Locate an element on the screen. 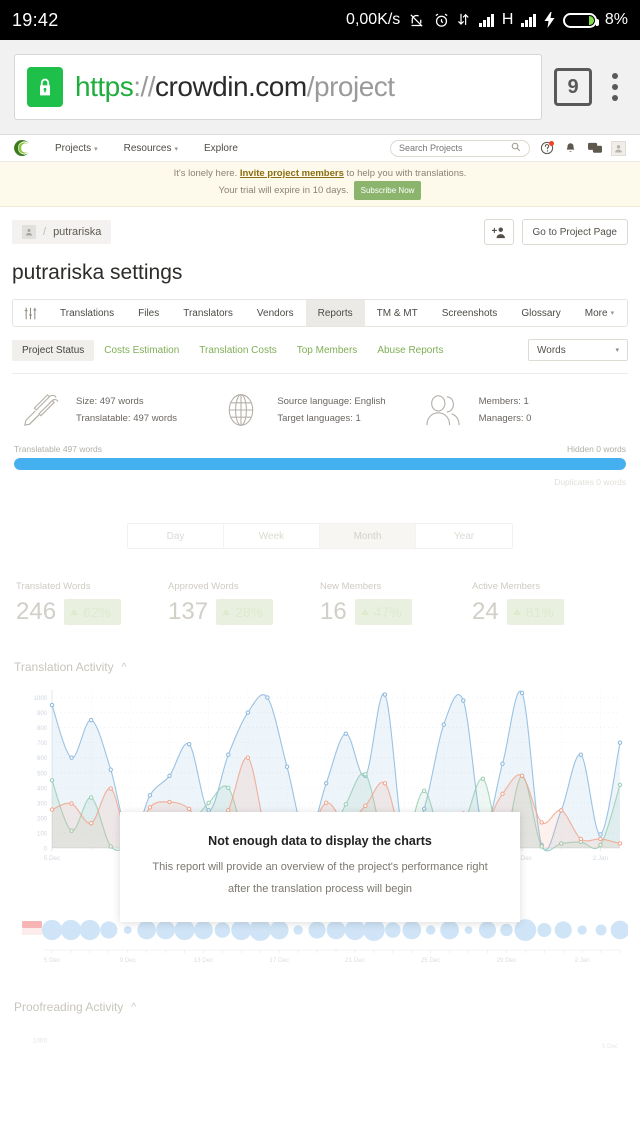 The width and height of the screenshot is (640, 1138). tab-reports: Reports is located at coordinates (335, 313).